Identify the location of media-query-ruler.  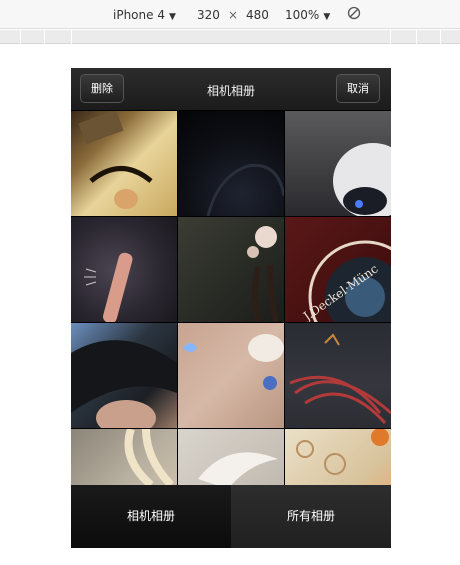
(230, 37).